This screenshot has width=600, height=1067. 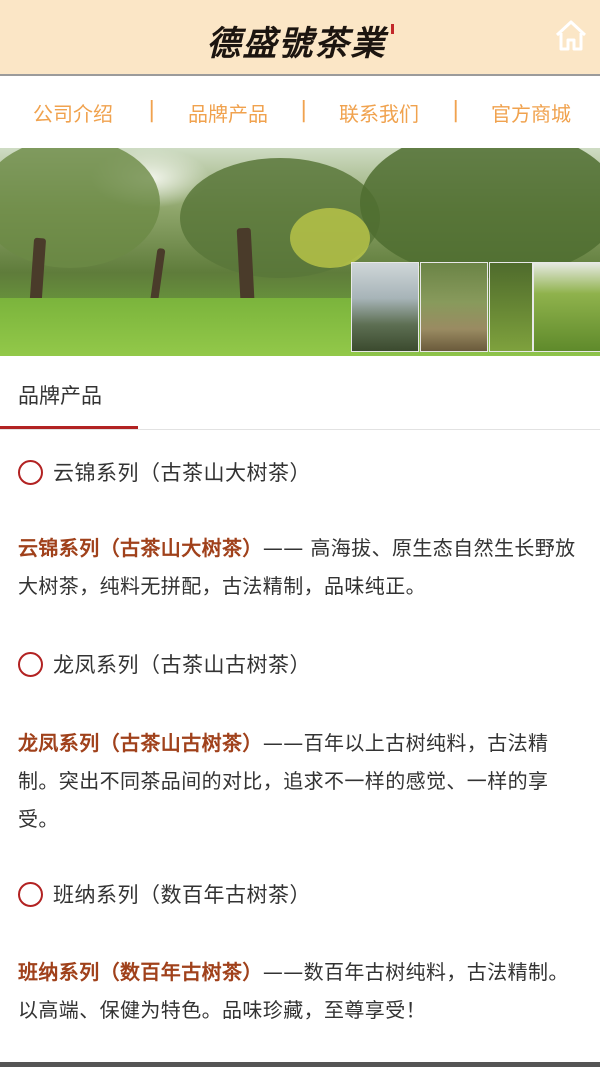 I want to click on series-label: 云锦系列（古茶山大树茶）, so click(x=182, y=473).